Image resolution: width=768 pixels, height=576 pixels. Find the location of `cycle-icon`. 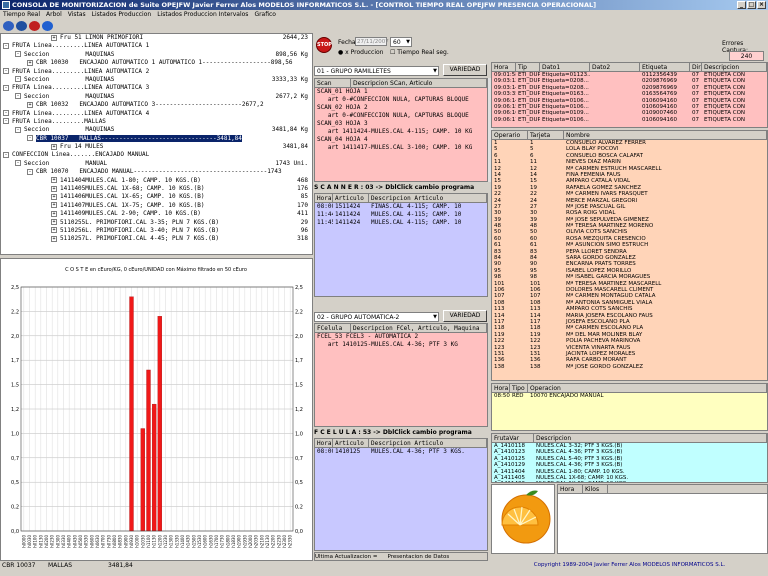

cycle-icon is located at coordinates (21, 26).